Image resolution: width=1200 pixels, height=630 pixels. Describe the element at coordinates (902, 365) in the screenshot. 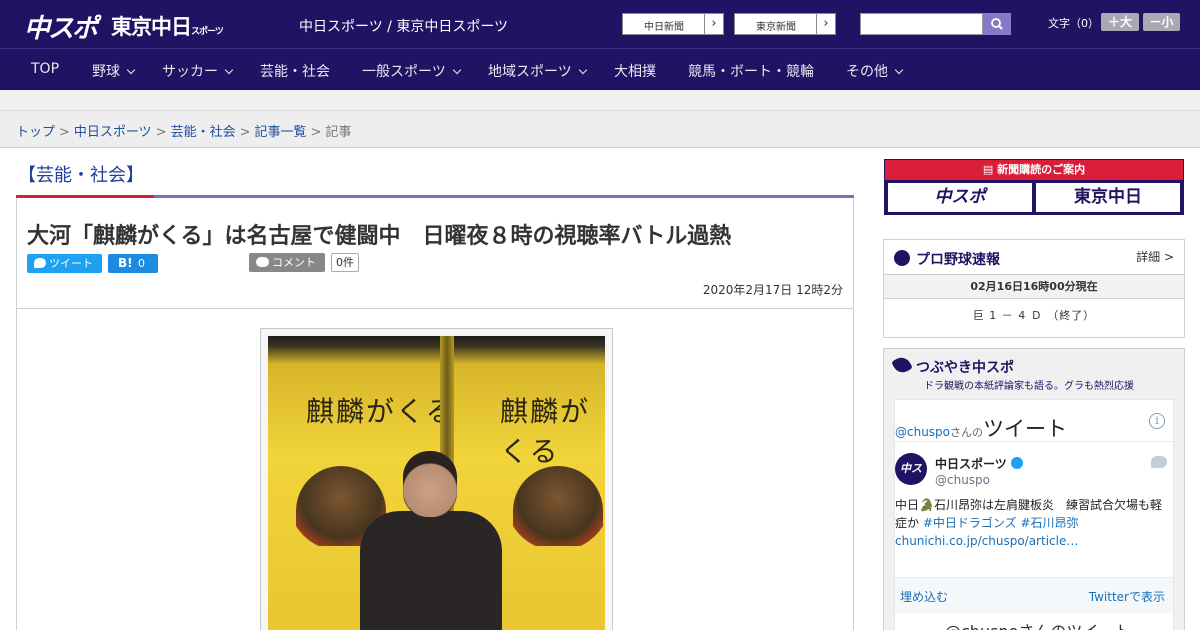

I see `megaphone-icon` at that location.